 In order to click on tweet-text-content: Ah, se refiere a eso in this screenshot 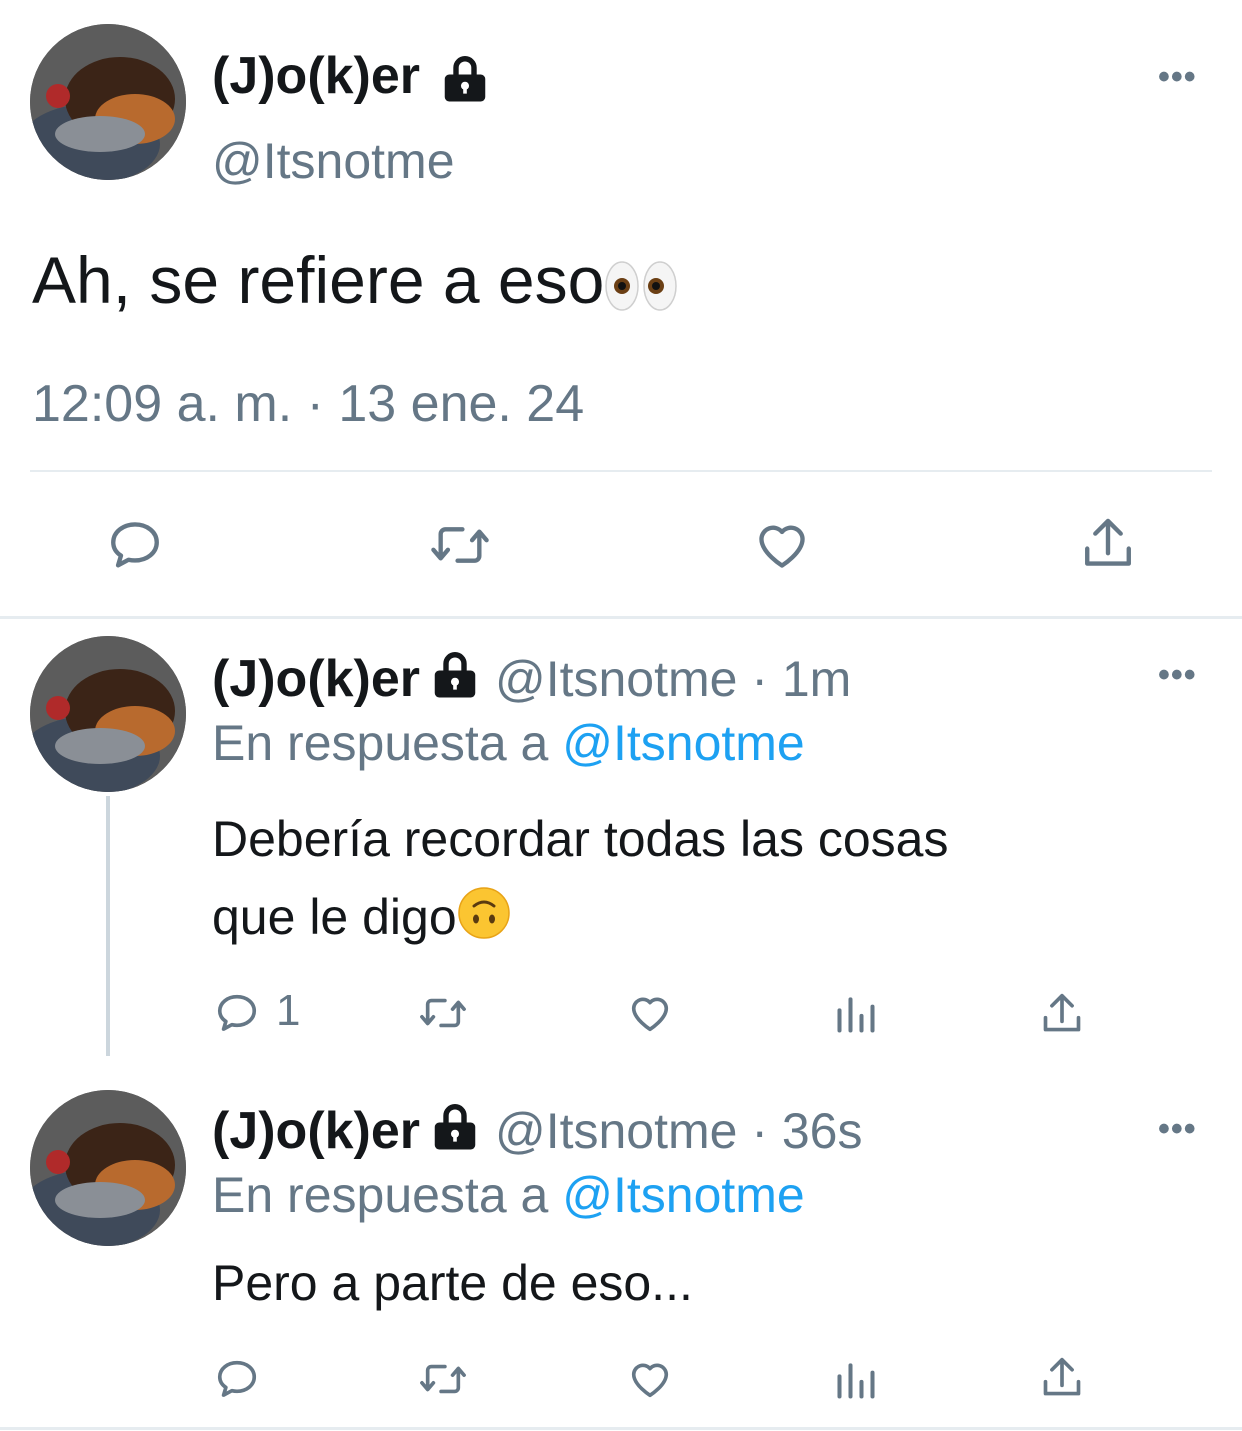, I will do `click(318, 280)`.